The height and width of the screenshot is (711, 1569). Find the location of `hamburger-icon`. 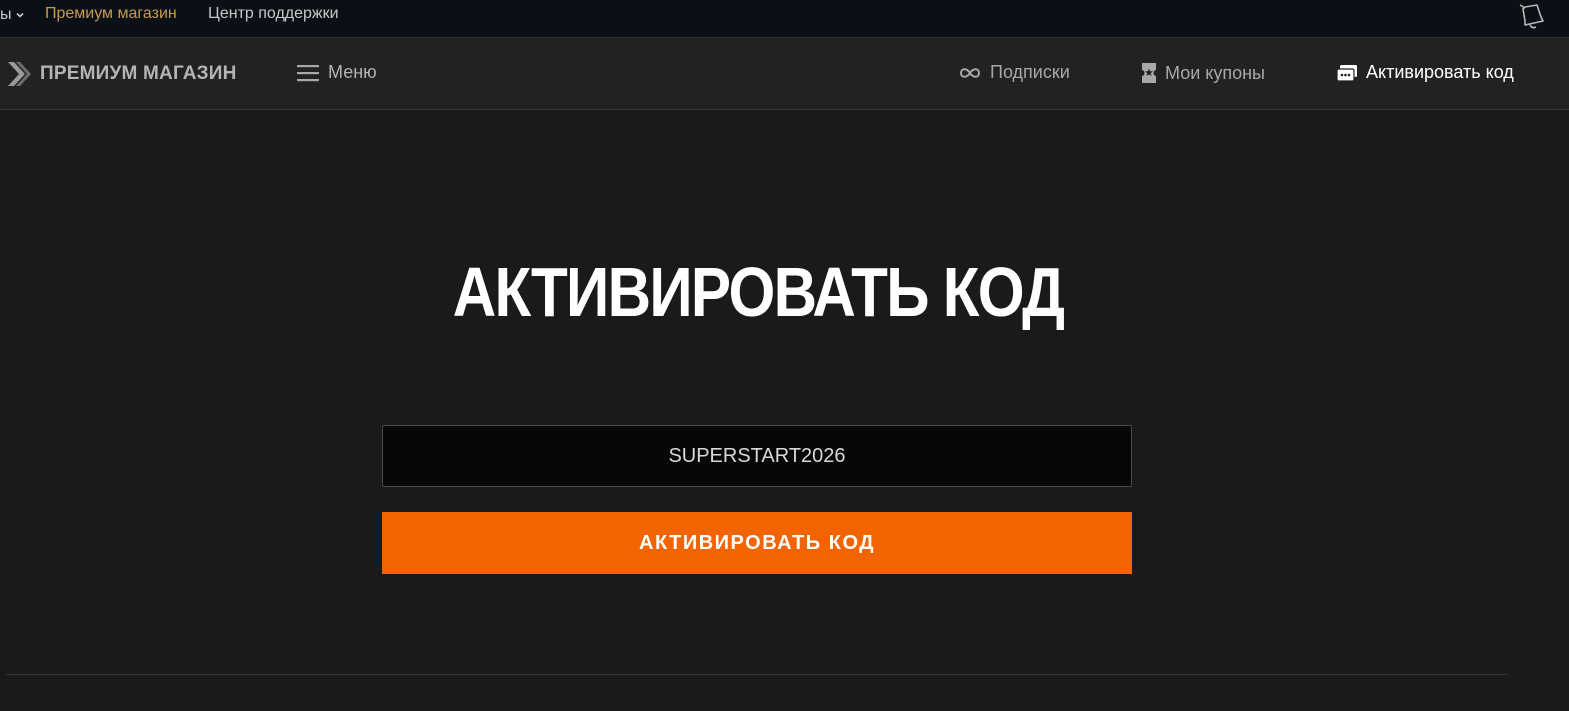

hamburger-icon is located at coordinates (308, 72).